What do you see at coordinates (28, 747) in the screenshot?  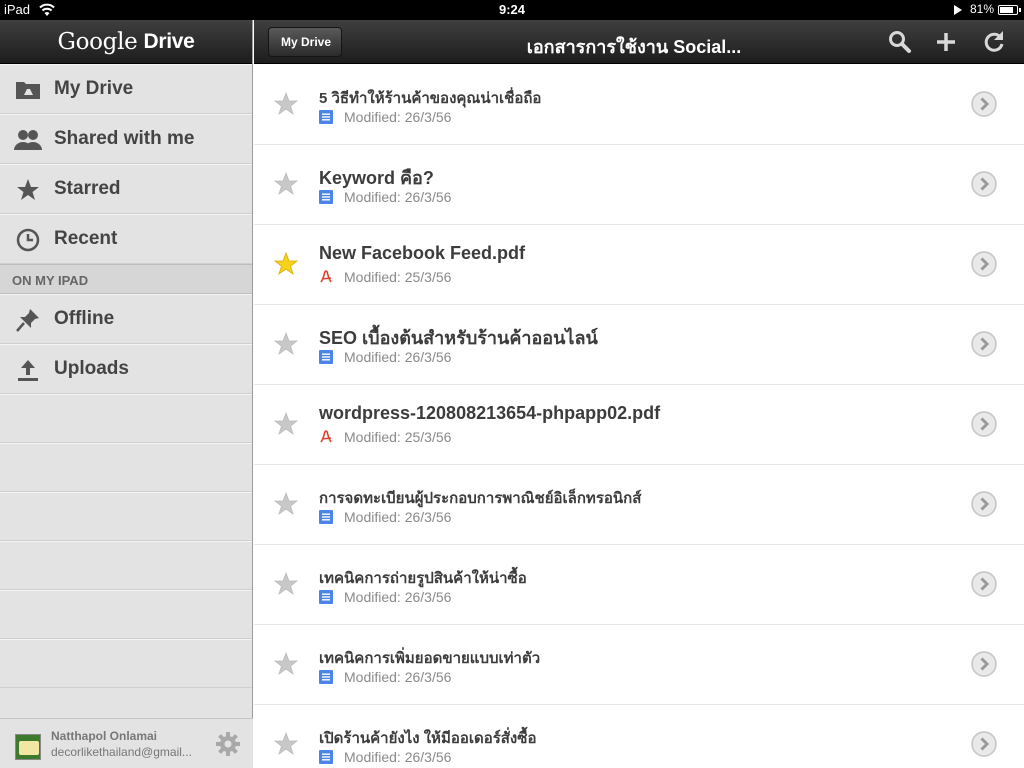 I see `avatar` at bounding box center [28, 747].